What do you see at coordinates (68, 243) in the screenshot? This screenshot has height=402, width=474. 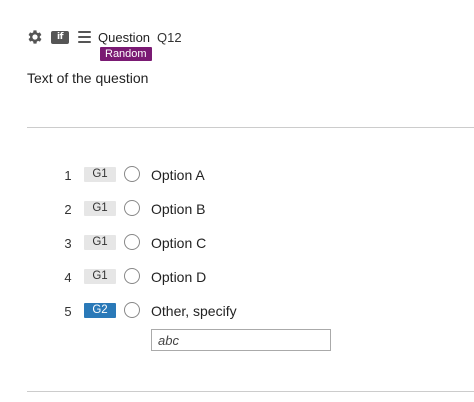 I see `option-number: 3` at bounding box center [68, 243].